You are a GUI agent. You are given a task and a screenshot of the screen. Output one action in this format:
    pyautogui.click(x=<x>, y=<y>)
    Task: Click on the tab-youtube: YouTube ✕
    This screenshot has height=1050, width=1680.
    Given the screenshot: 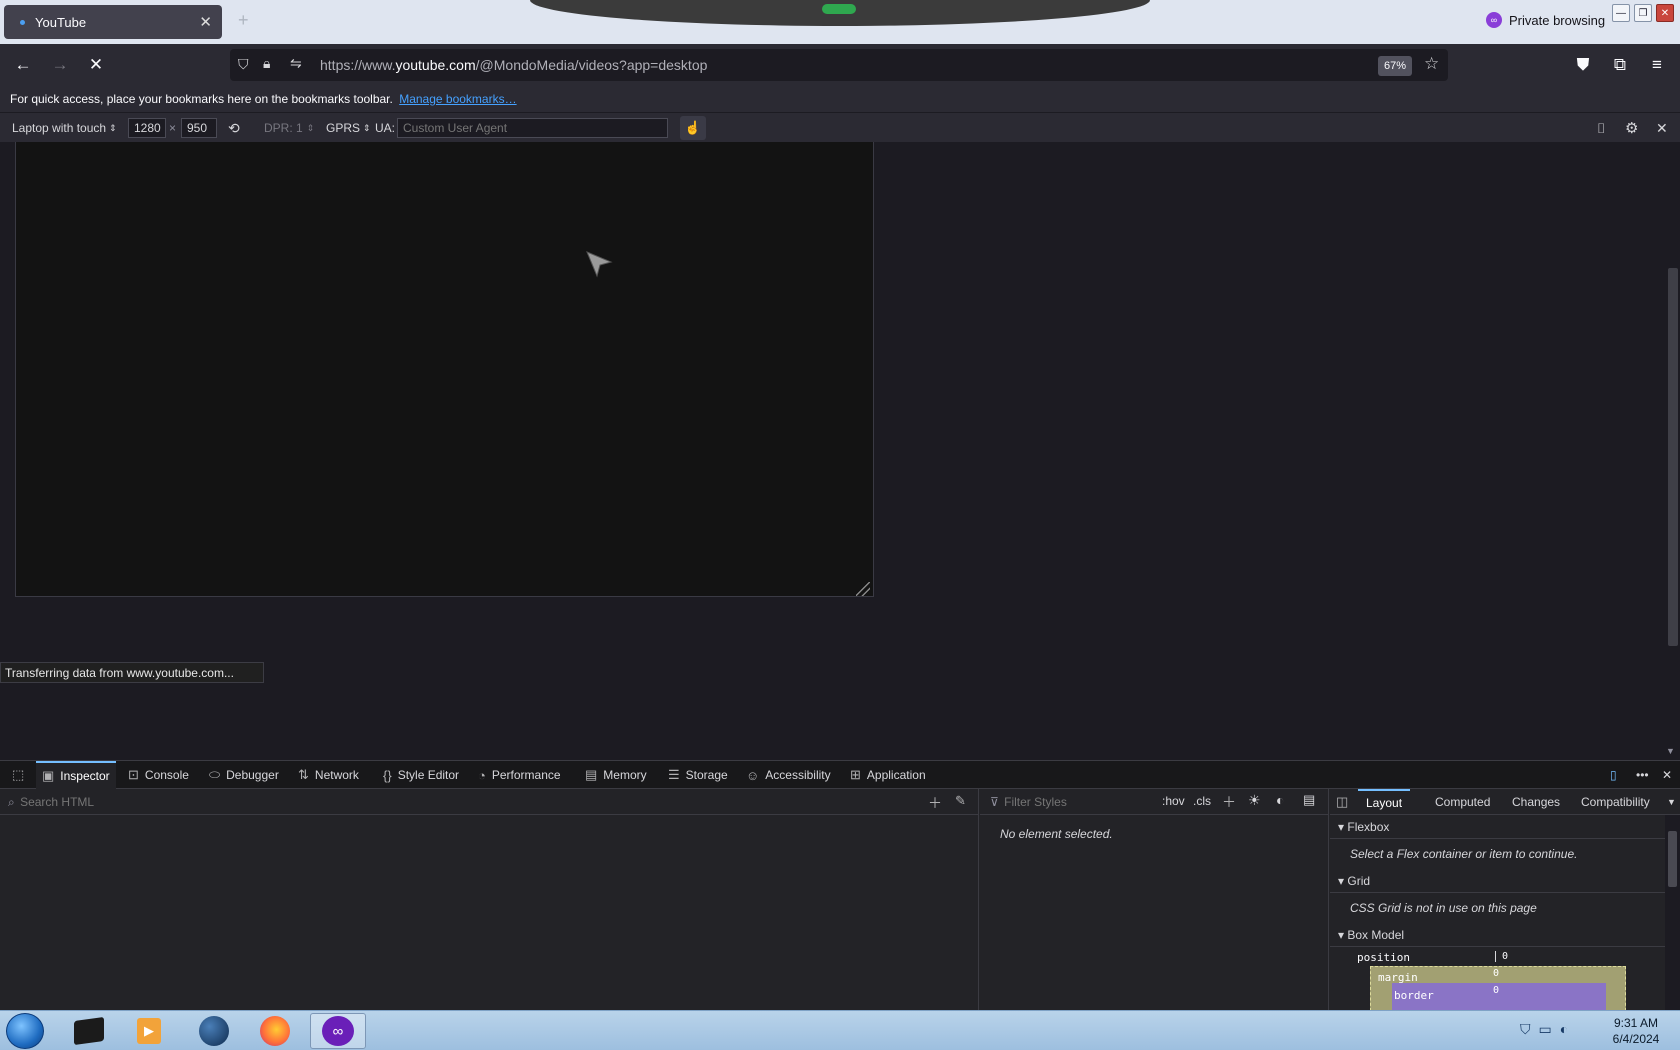 What is the action you would take?
    pyautogui.click(x=113, y=22)
    